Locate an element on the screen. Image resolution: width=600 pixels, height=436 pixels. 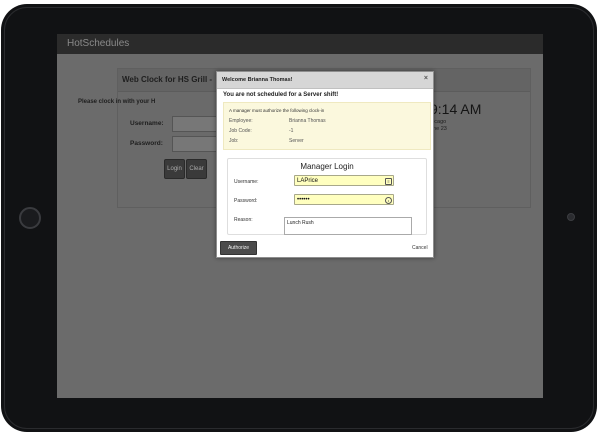
authorize-button: Authorize is located at coordinates (238, 248).